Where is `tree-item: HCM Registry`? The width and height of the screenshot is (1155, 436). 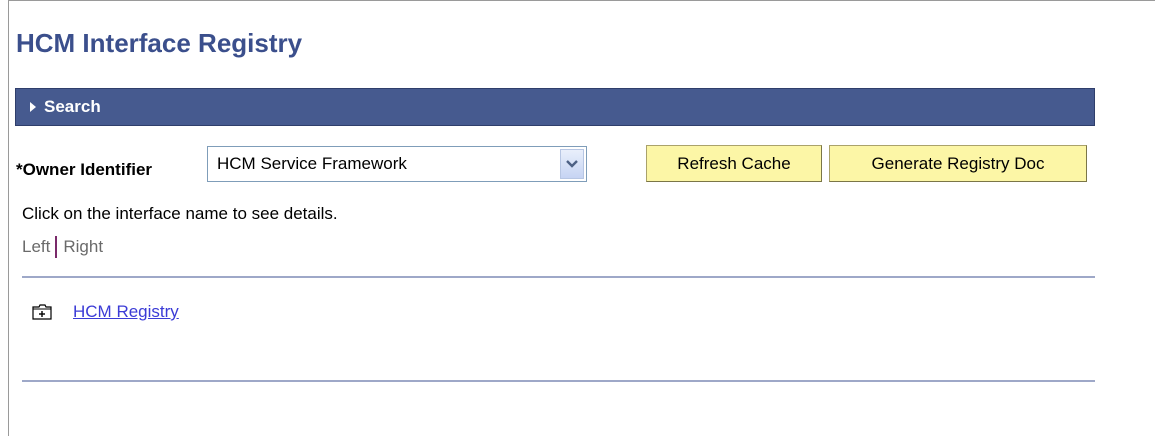
tree-item: HCM Registry is located at coordinates (105, 312).